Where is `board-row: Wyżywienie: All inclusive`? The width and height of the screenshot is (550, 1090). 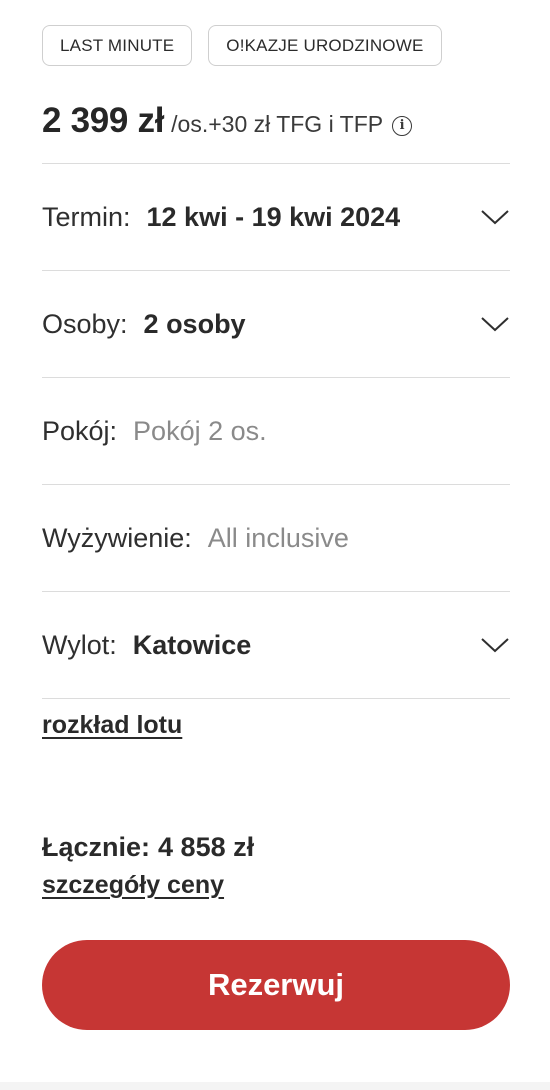 board-row: Wyżywienie: All inclusive is located at coordinates (276, 538).